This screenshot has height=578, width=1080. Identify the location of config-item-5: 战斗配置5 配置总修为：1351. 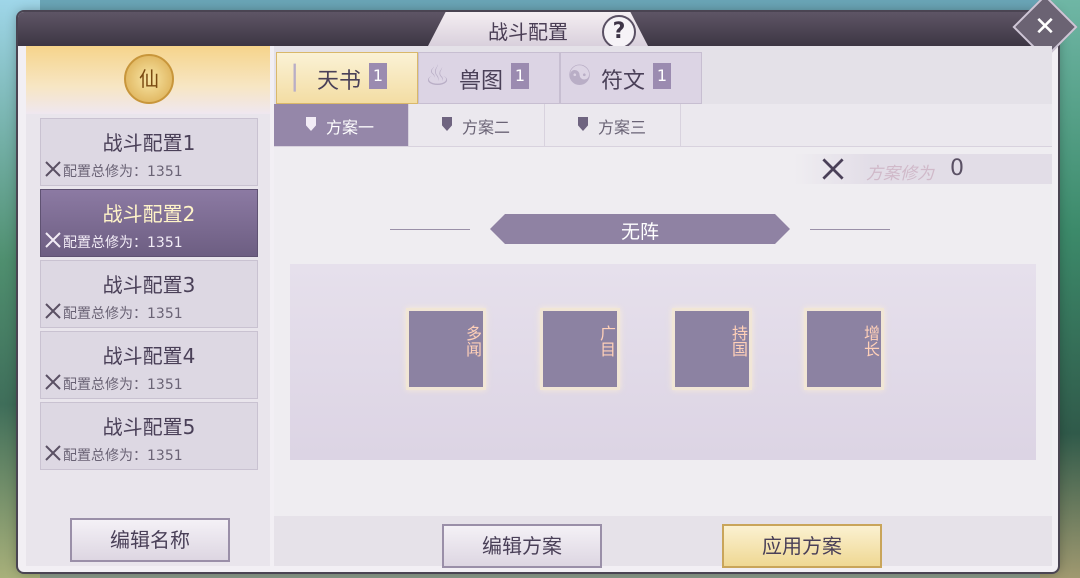
(149, 436).